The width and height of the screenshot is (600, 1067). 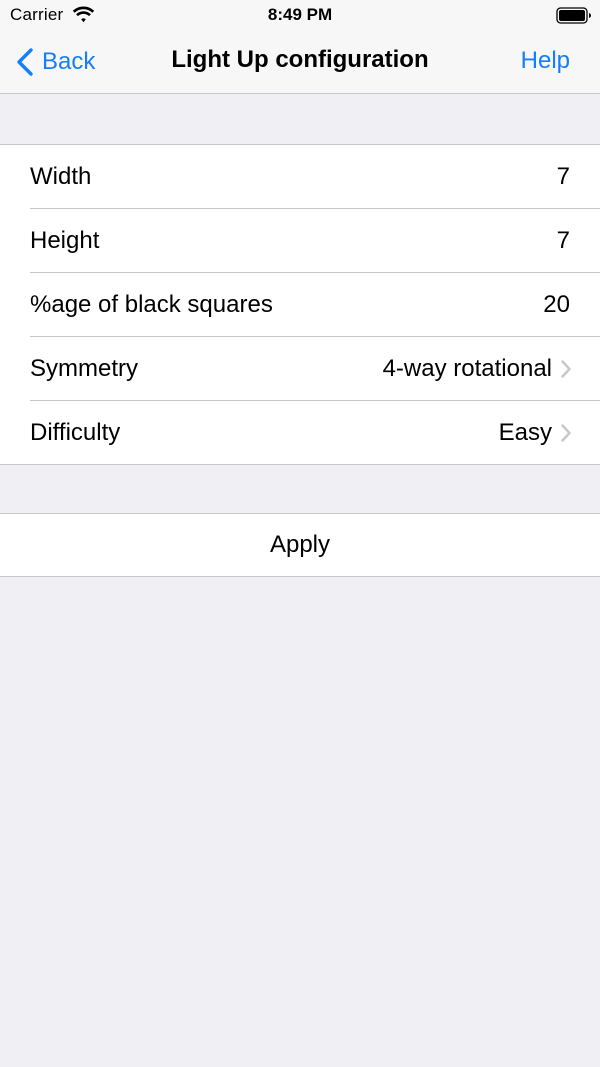 I want to click on apply-label: Apply, so click(x=300, y=544).